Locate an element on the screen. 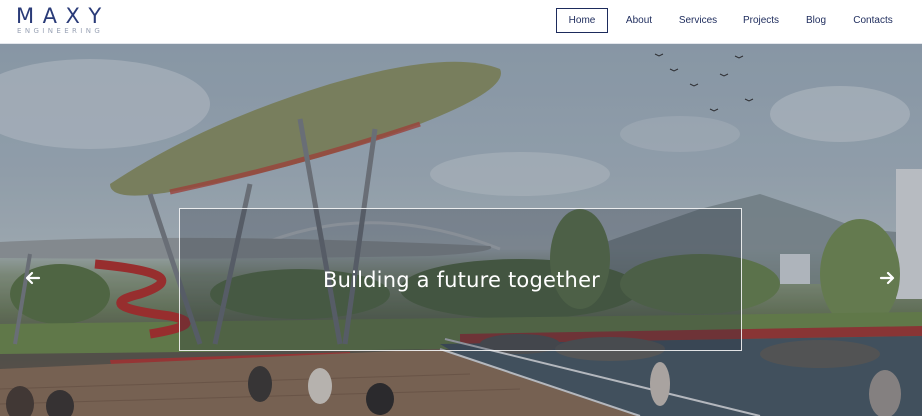  arrow-left-icon is located at coordinates (33, 278).